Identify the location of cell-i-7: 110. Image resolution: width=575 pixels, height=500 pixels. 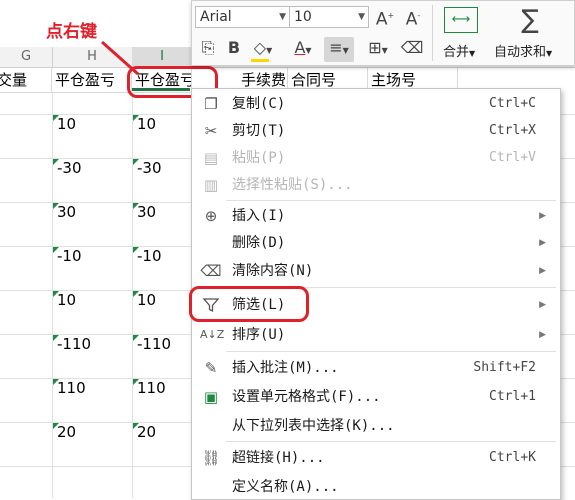
(151, 388).